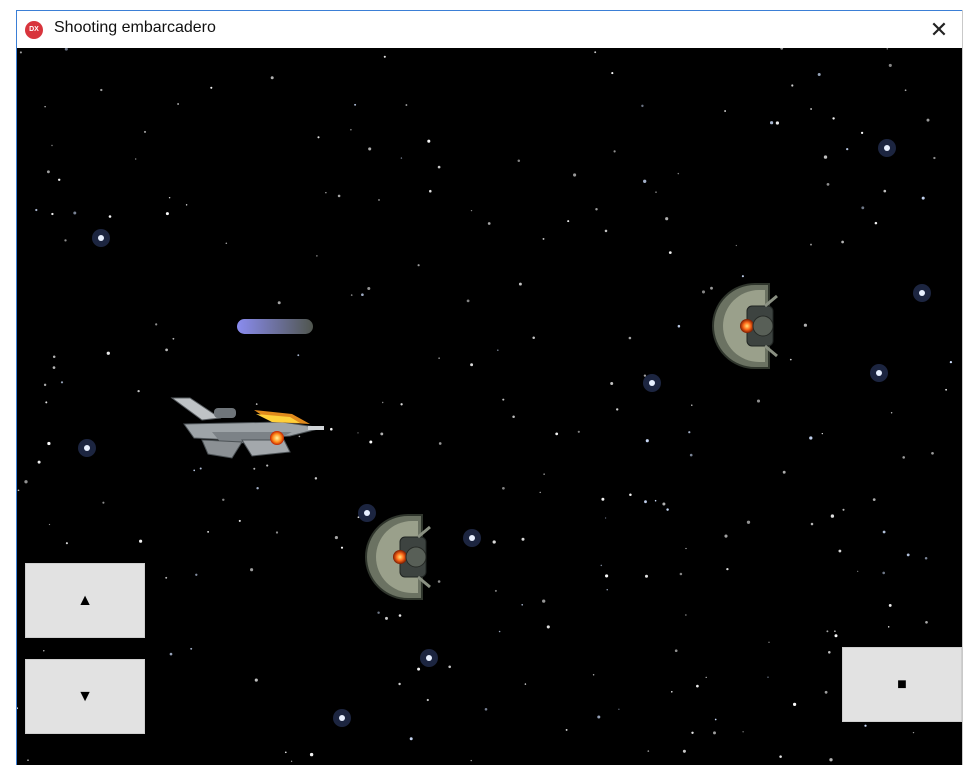 This screenshot has height=765, width=963. What do you see at coordinates (489, 29) in the screenshot?
I see `title-bar: DX Shooting embarcadero ✕` at bounding box center [489, 29].